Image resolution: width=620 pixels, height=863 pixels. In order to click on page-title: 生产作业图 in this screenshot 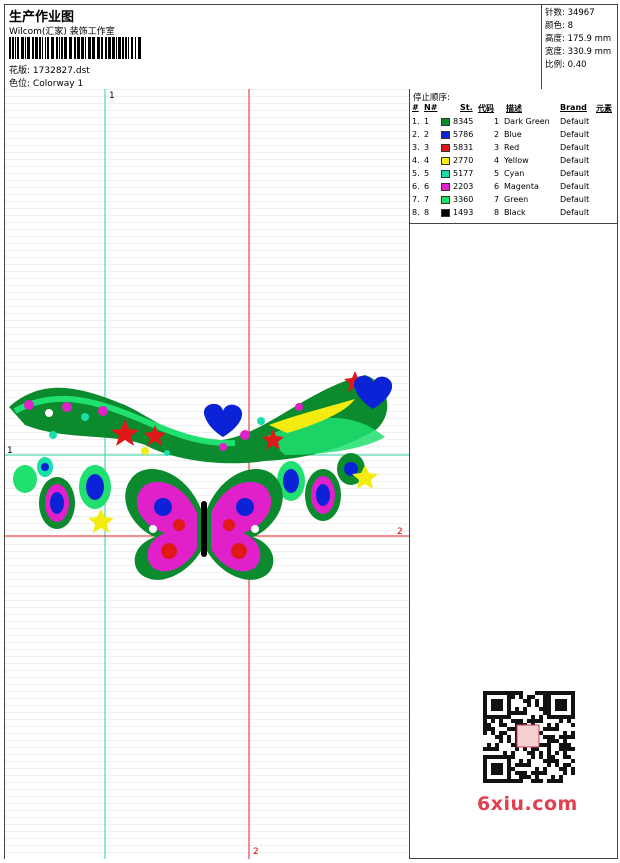, I will do `click(42, 17)`.